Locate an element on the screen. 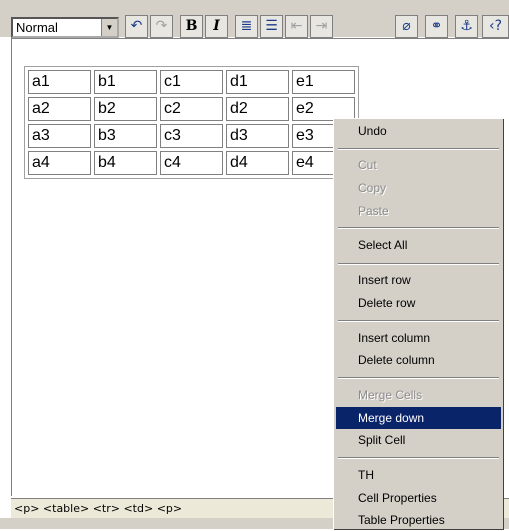  redo-icon: ↷ is located at coordinates (161, 26).